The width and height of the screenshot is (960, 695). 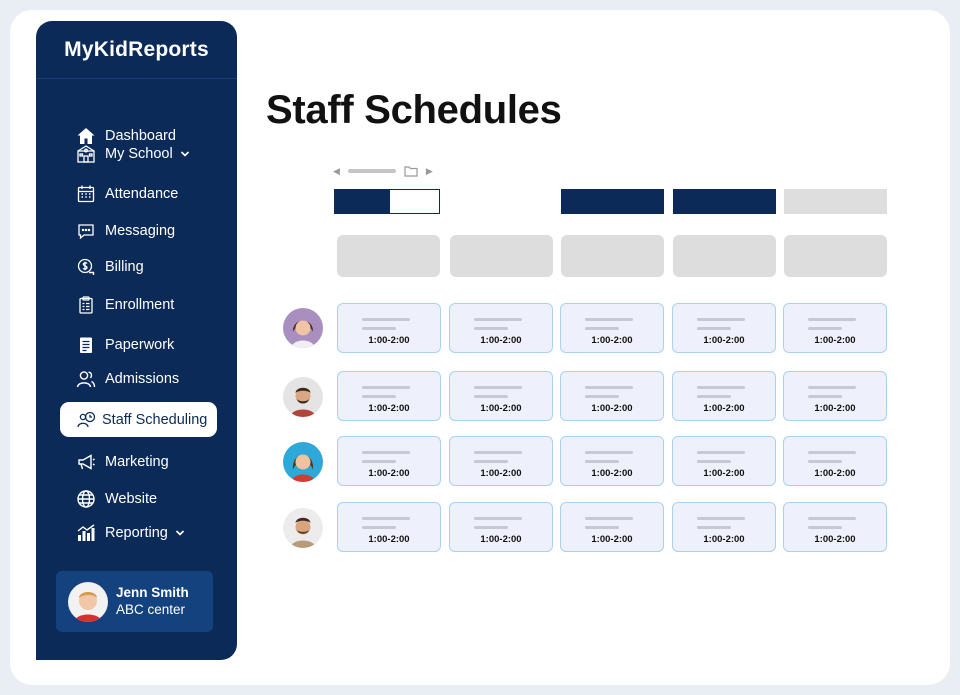 What do you see at coordinates (835, 256) in the screenshot?
I see `column-header` at bounding box center [835, 256].